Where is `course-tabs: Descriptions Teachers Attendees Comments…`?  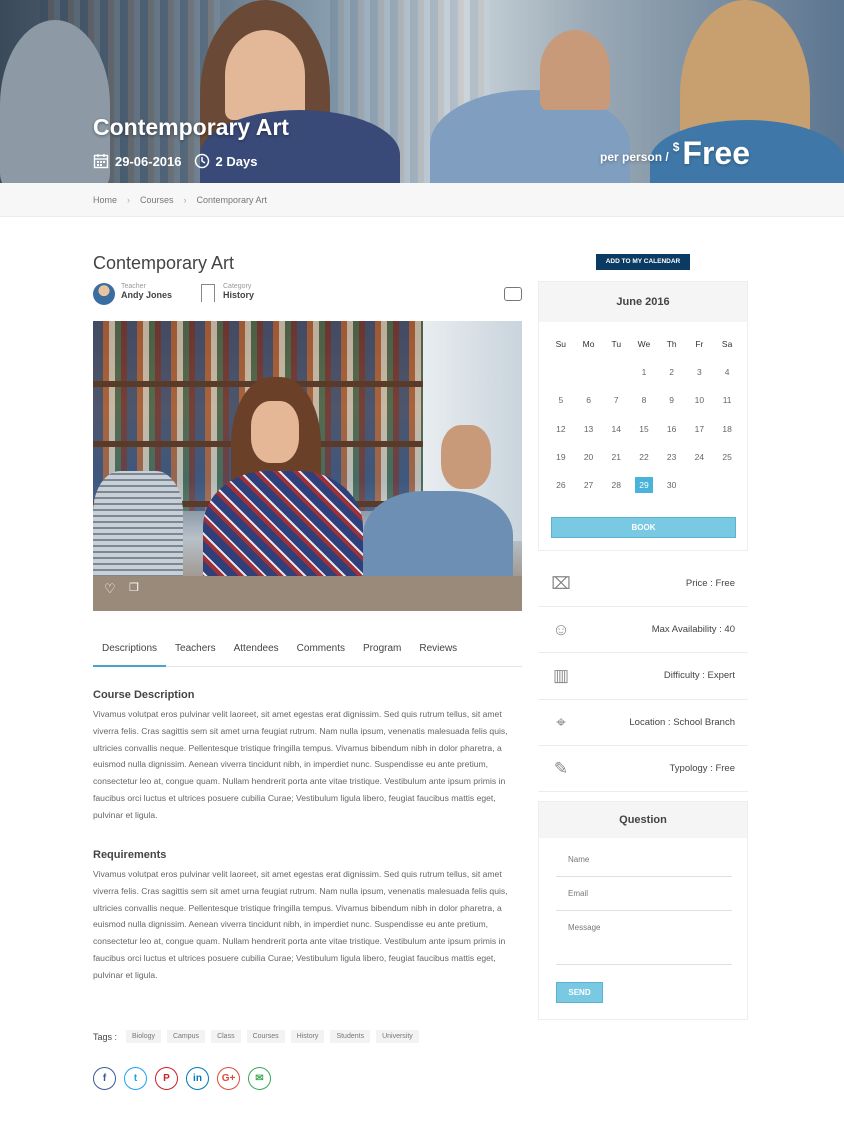
course-tabs: Descriptions Teachers Attendees Comments… is located at coordinates (307, 653).